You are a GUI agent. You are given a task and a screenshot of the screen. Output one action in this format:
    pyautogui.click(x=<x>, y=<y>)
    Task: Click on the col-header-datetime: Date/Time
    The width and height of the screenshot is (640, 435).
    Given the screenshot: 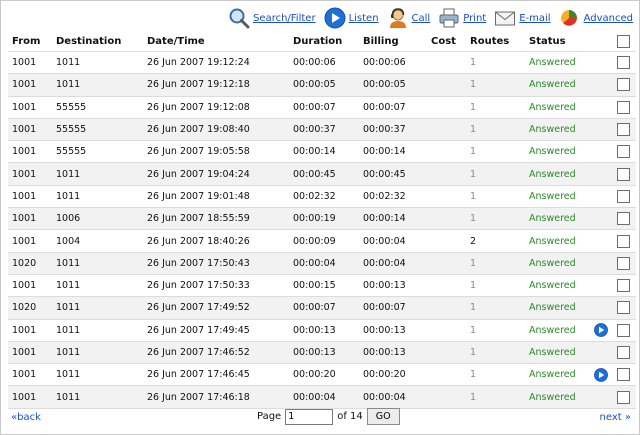 What is the action you would take?
    pyautogui.click(x=216, y=41)
    